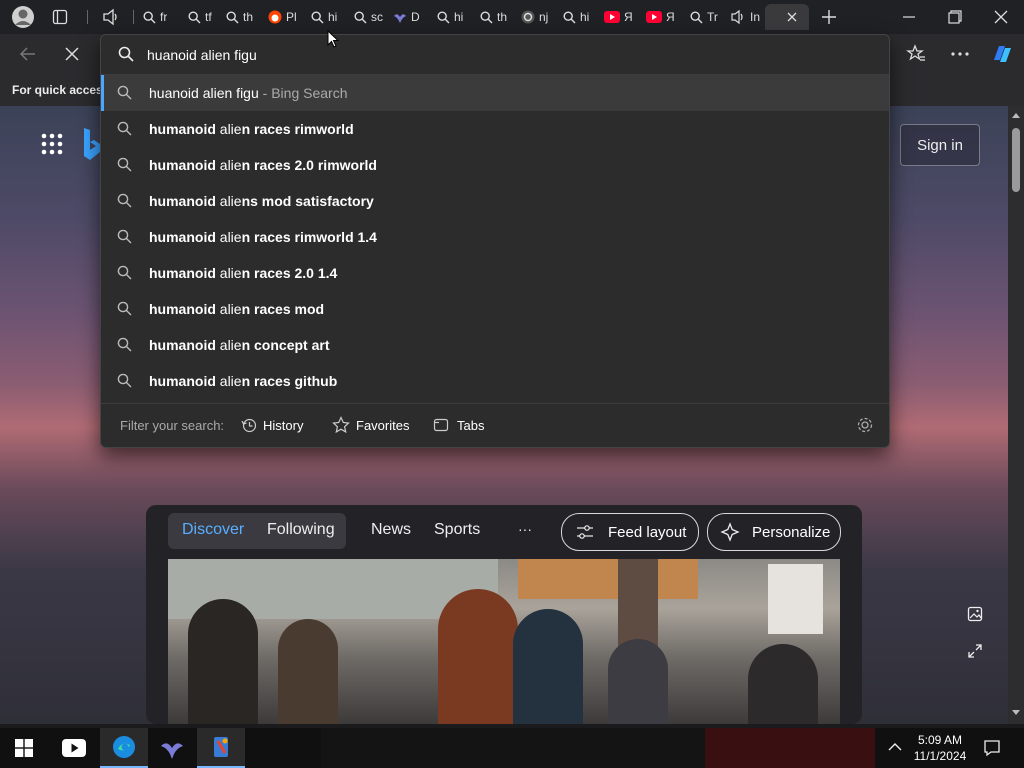 This screenshot has height=768, width=1024. What do you see at coordinates (916, 54) in the screenshot?
I see `favorites-icon` at bounding box center [916, 54].